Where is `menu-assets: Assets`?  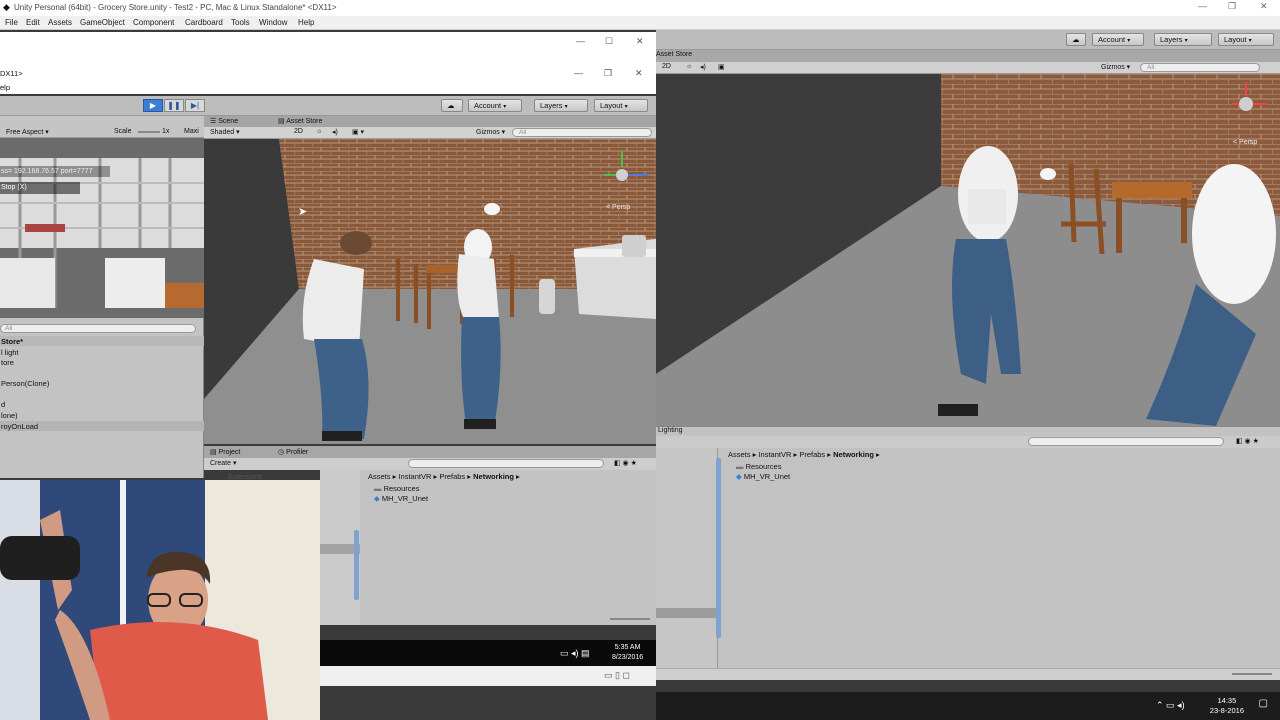 menu-assets: Assets is located at coordinates (60, 22).